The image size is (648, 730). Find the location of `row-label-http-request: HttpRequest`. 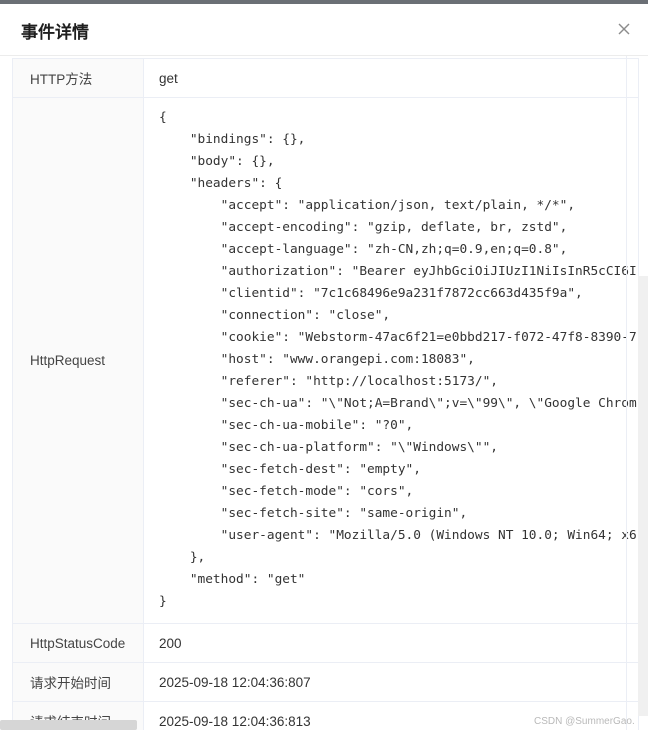

row-label-http-request: HttpRequest is located at coordinates (78, 360).